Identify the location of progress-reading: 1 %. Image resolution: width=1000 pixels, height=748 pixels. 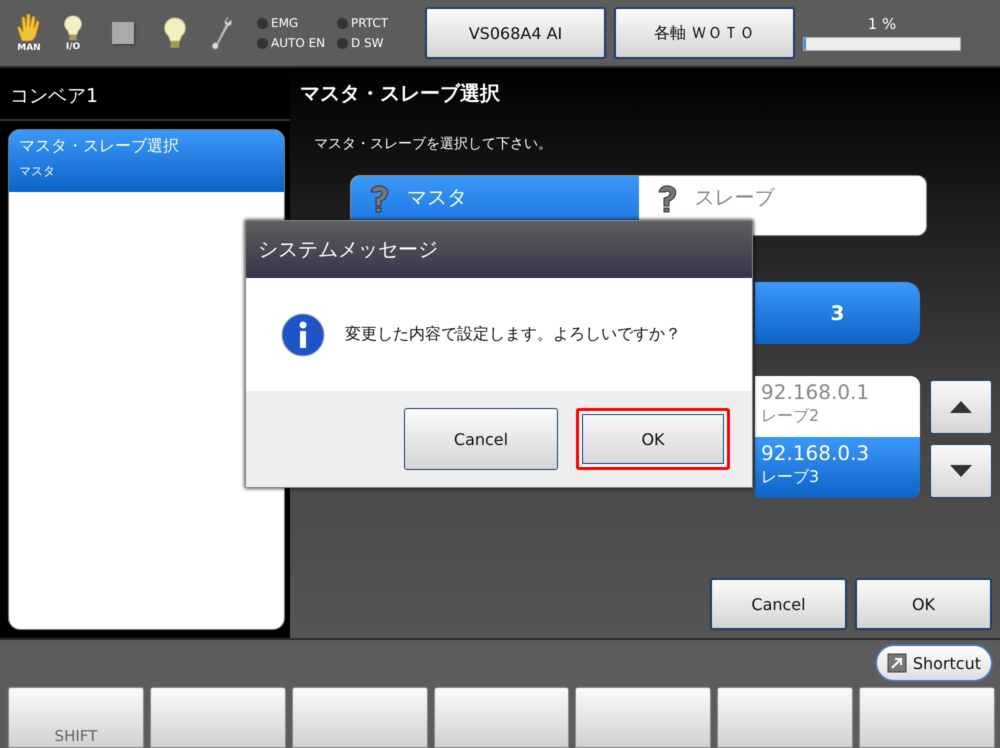
(882, 24).